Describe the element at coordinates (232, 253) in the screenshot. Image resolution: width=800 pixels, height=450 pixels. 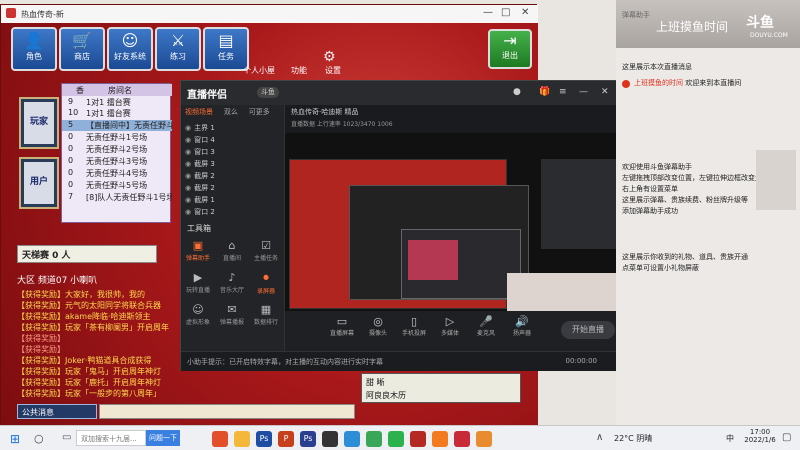
I see `tool-room-button: ⌂ 直播间` at that location.